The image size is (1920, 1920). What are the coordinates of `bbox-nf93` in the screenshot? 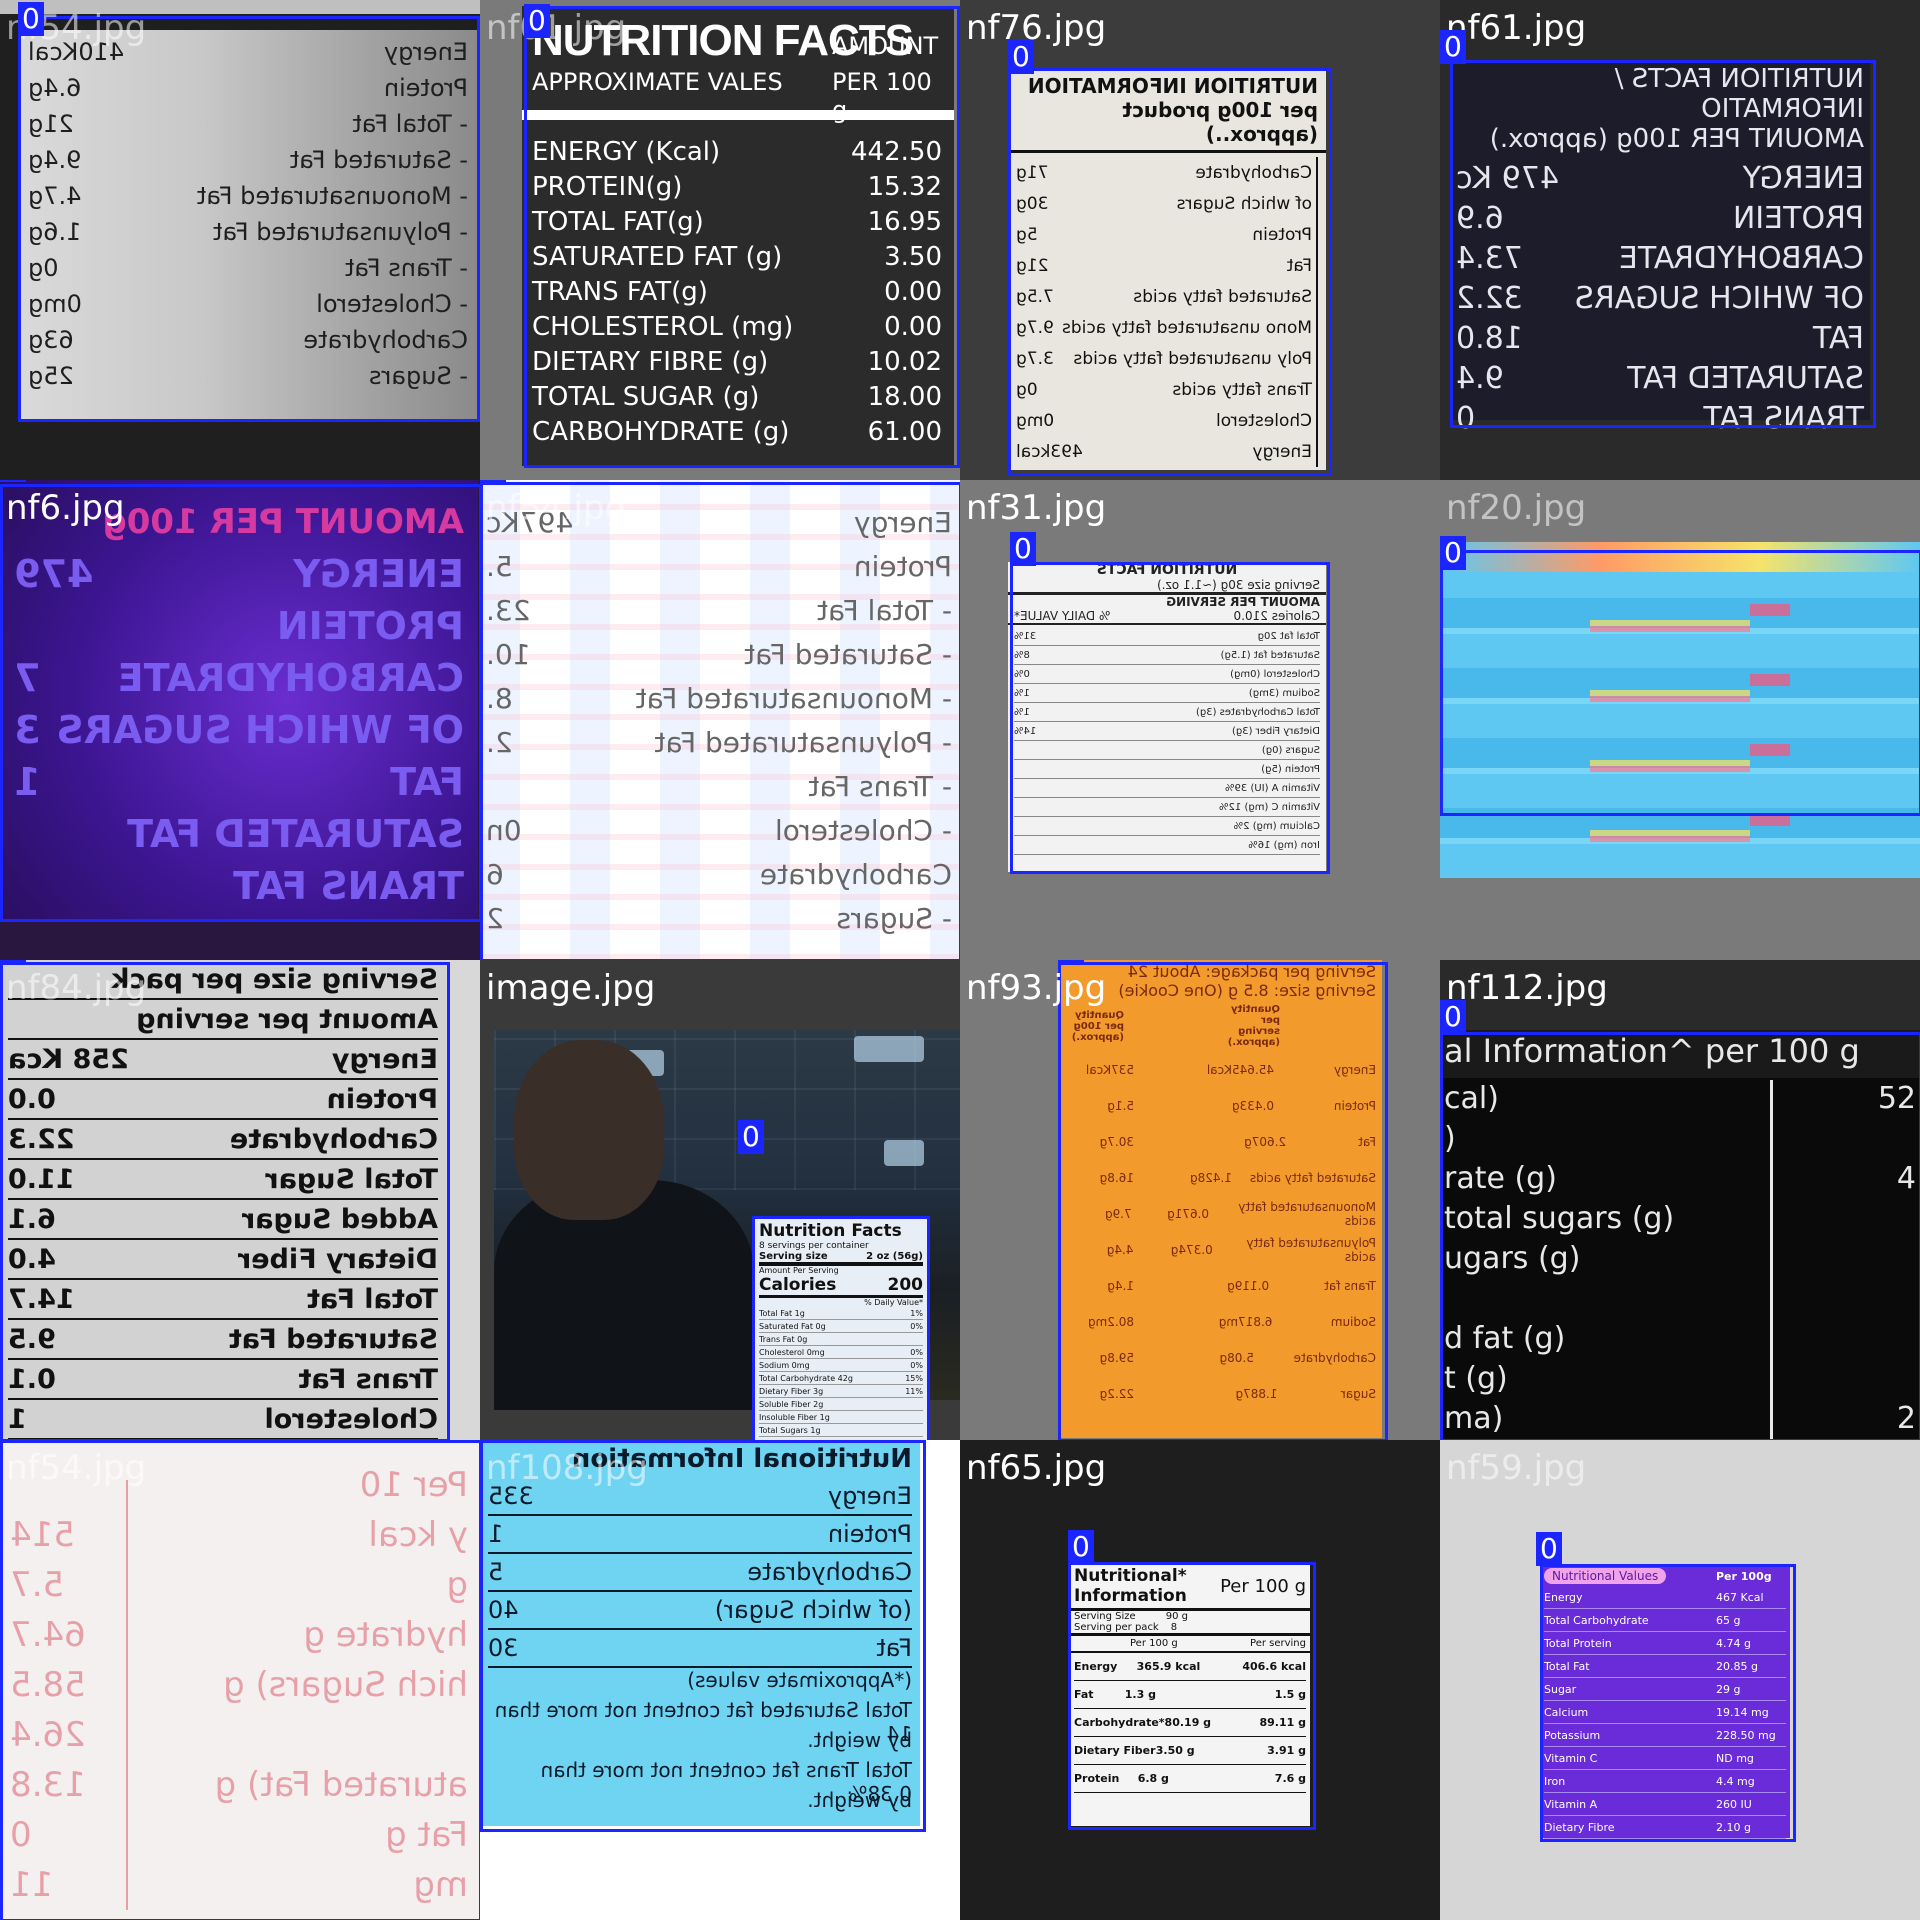 It's located at (1223, 1201).